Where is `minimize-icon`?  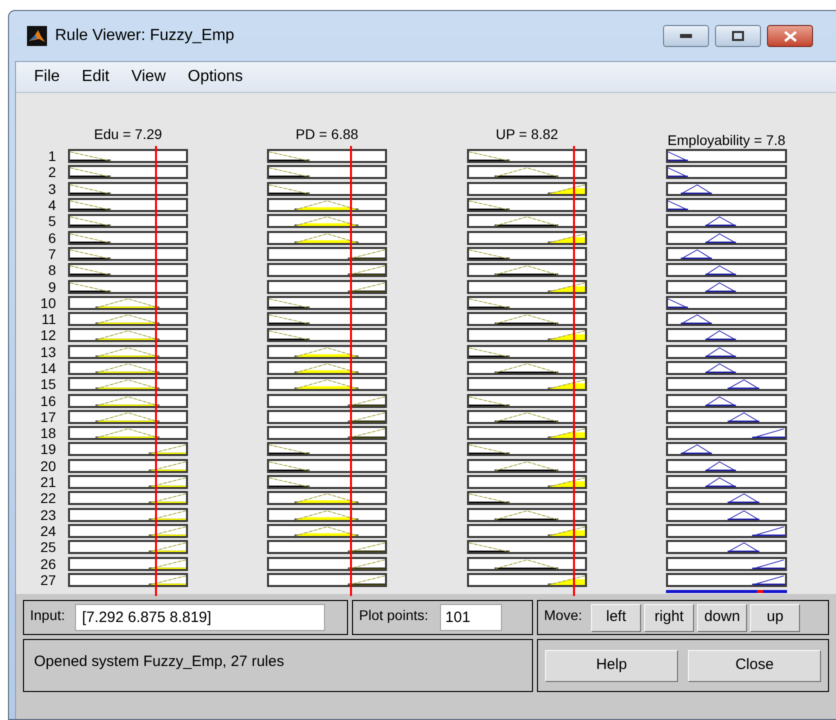 minimize-icon is located at coordinates (686, 36).